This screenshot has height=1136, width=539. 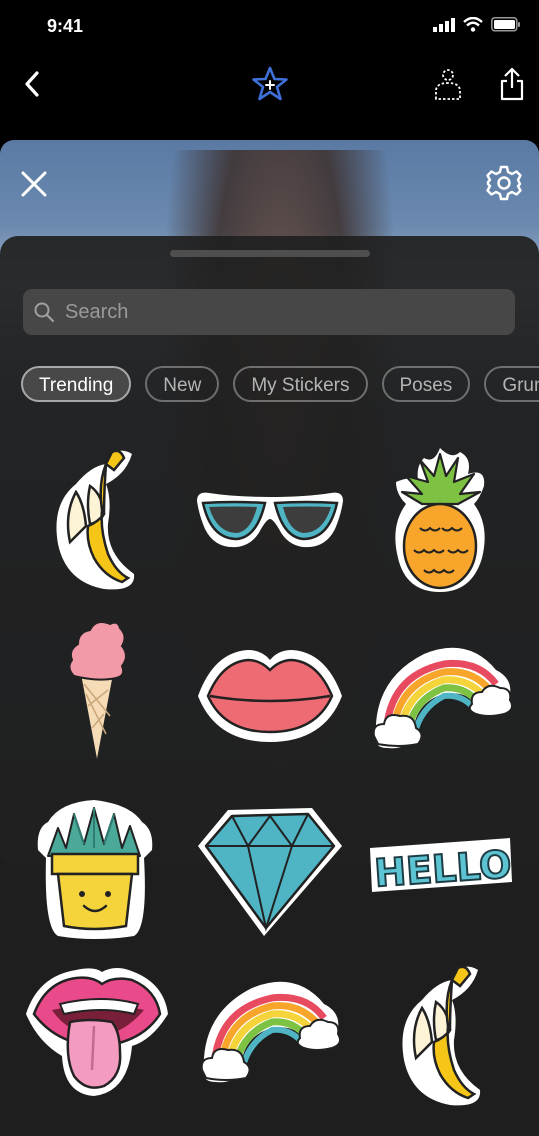 I want to click on top-nav, so click(x=269, y=86).